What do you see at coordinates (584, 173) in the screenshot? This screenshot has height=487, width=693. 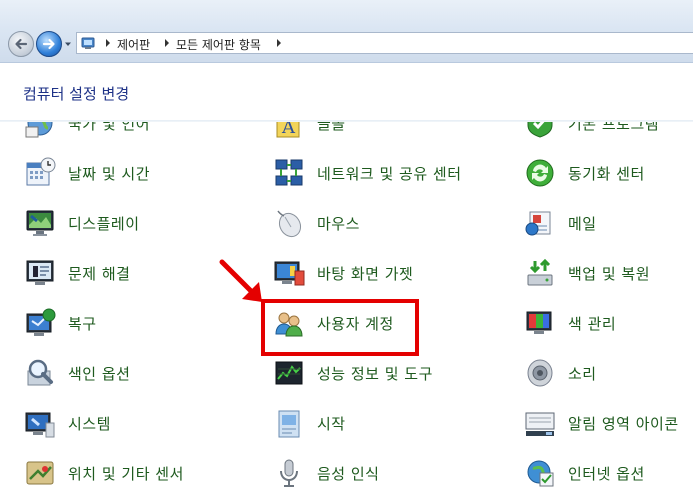 I see `item-sync-center: 동기화 센터` at bounding box center [584, 173].